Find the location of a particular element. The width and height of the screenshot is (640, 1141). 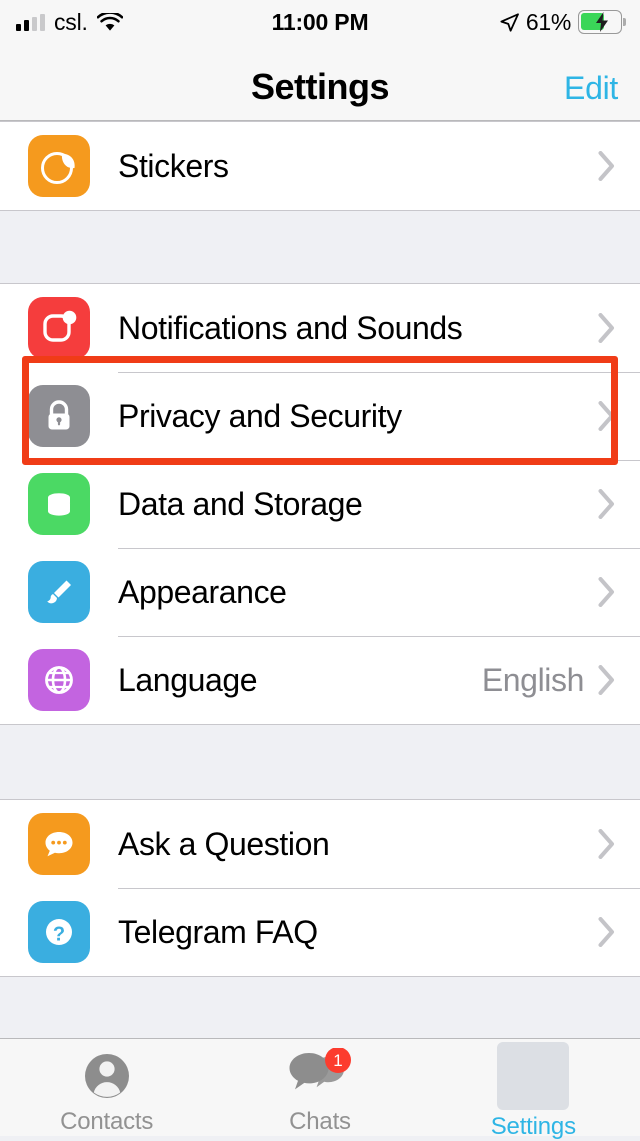

tab-label: Contacts is located at coordinates (107, 1121).